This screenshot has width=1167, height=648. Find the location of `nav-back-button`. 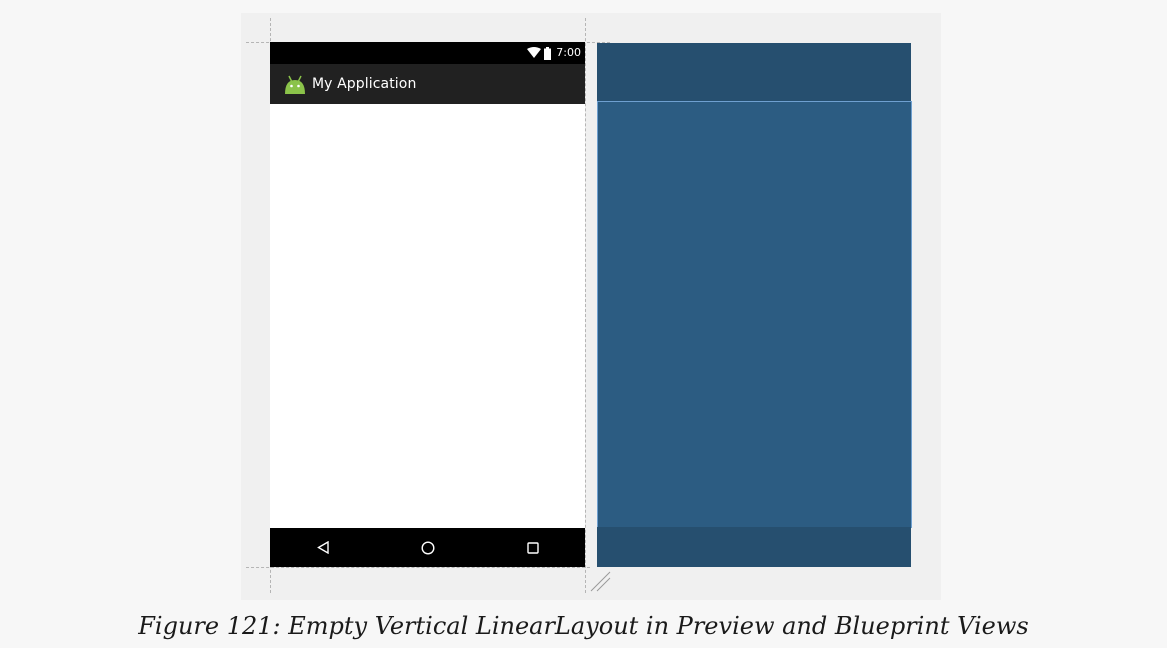

nav-back-button is located at coordinates (323, 548).